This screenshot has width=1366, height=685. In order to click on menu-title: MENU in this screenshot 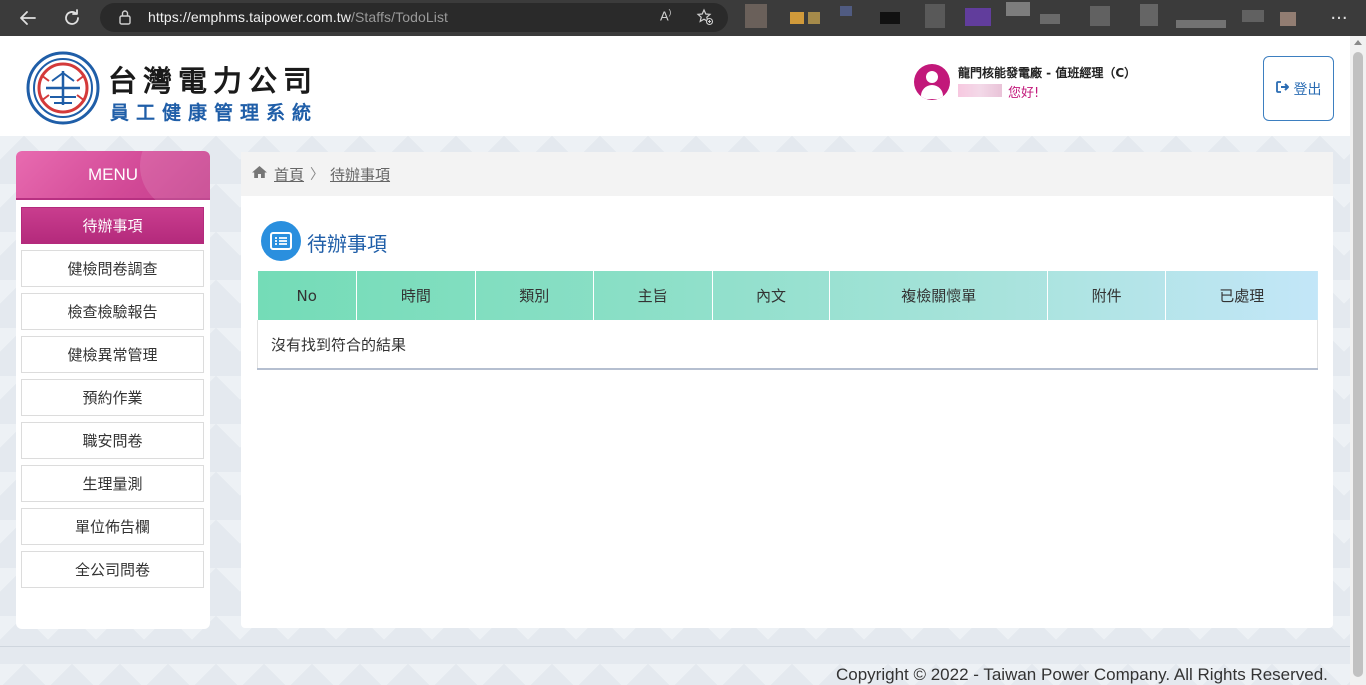, I will do `click(113, 181)`.